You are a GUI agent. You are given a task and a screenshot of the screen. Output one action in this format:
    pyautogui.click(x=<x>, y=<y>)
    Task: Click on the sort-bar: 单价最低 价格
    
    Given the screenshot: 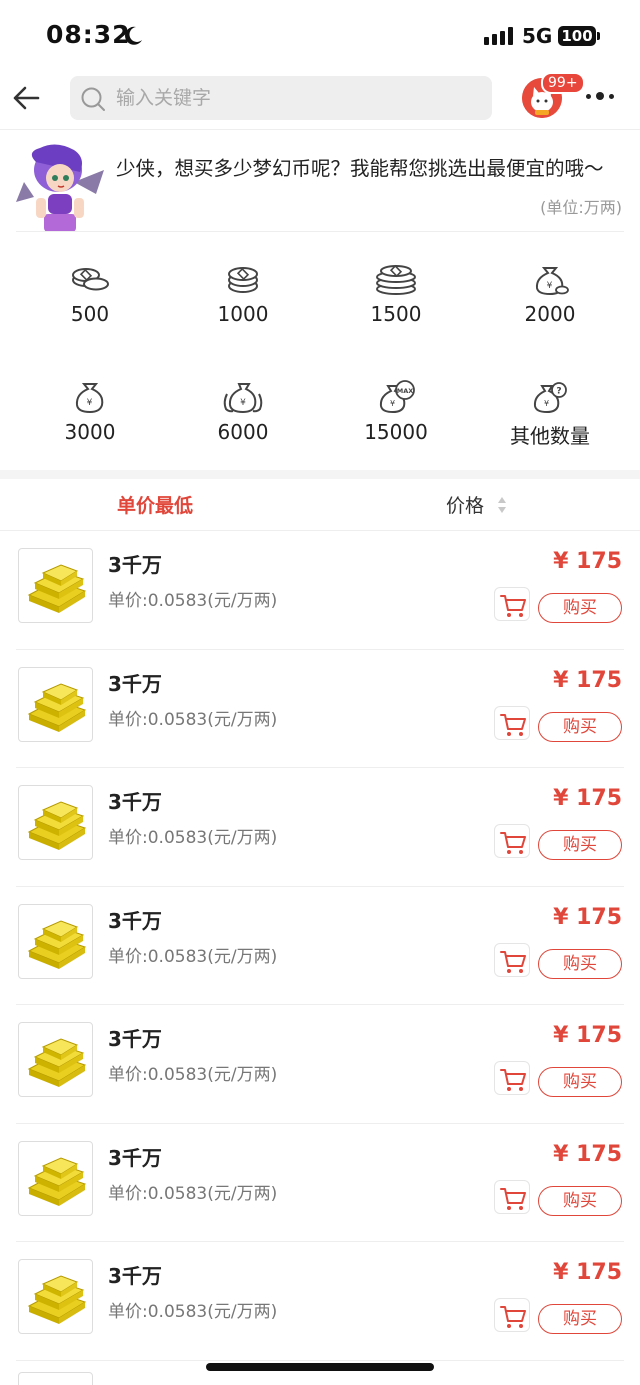 What is the action you would take?
    pyautogui.click(x=320, y=505)
    